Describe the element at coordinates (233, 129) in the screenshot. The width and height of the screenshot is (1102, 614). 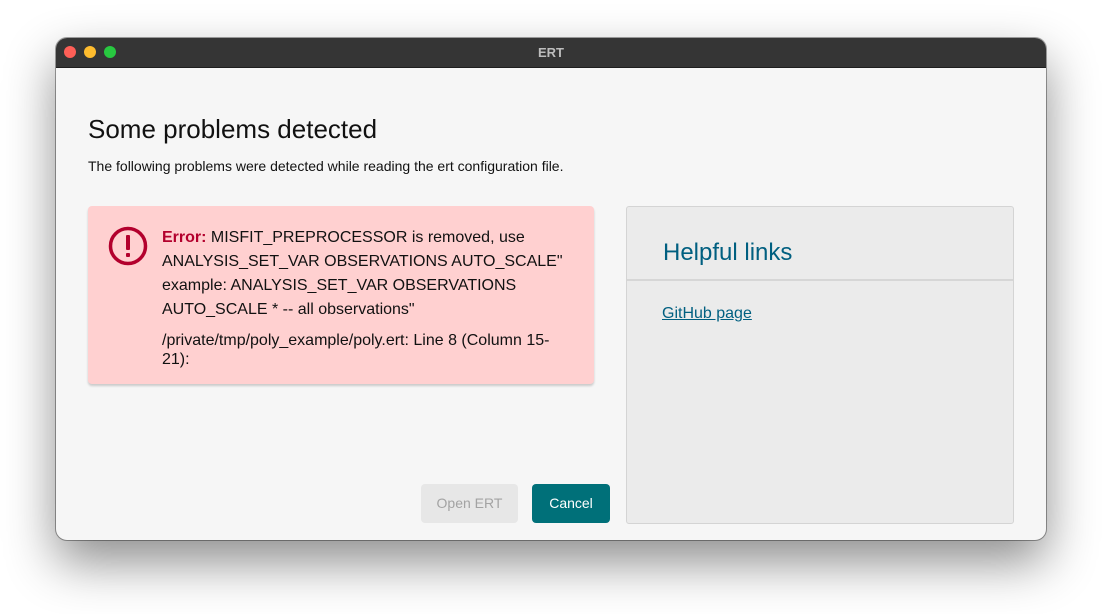
I see `dialog-heading: Some problems detected` at that location.